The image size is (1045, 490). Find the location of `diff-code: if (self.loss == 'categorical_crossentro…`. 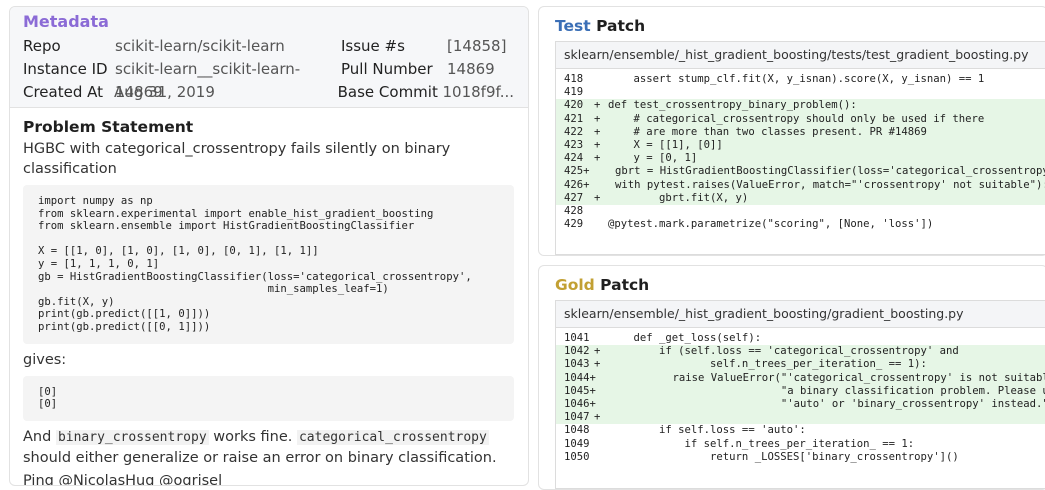

diff-code: if (self.loss == 'categorical_crossentro… is located at coordinates (783, 351).